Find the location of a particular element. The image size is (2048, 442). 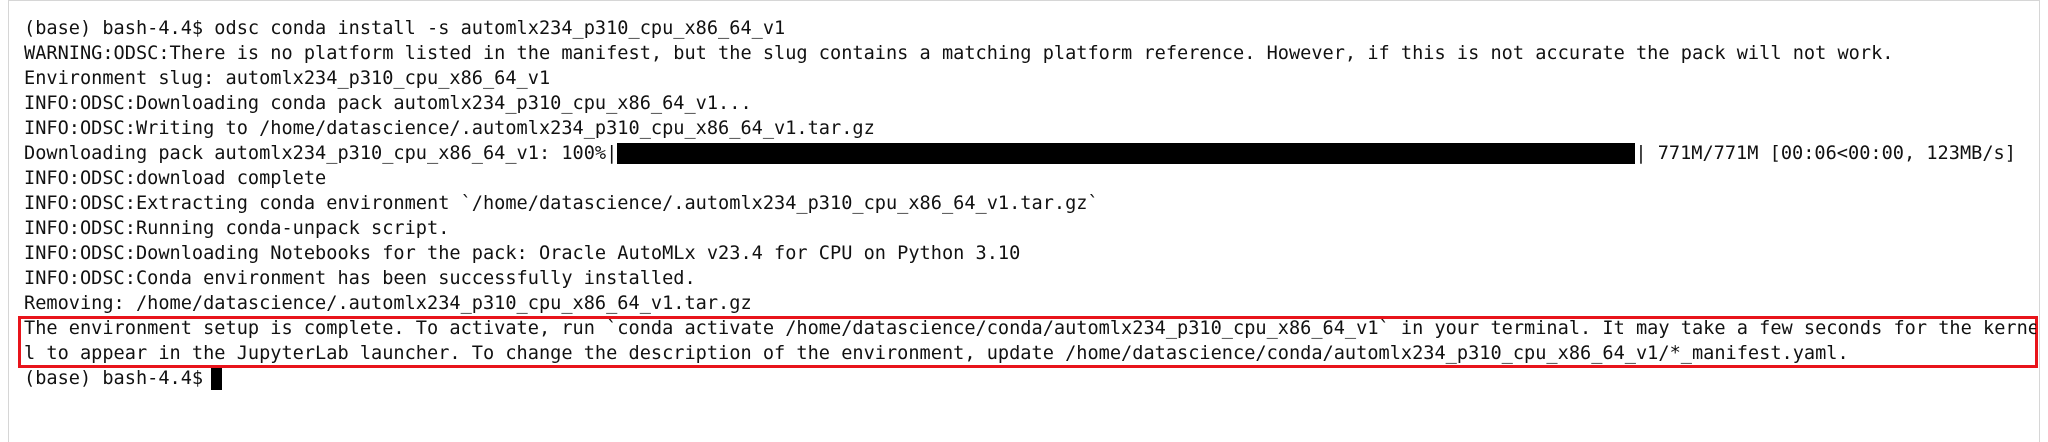

text-cursor is located at coordinates (217, 378).